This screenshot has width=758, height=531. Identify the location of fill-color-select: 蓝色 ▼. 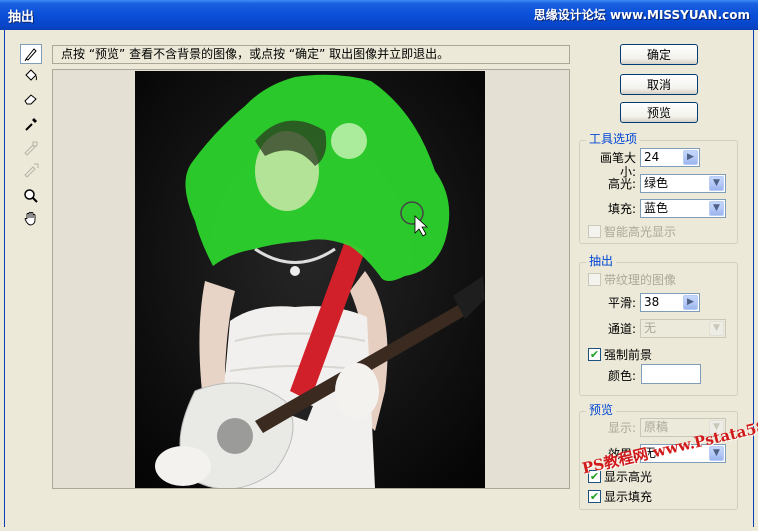
(683, 208).